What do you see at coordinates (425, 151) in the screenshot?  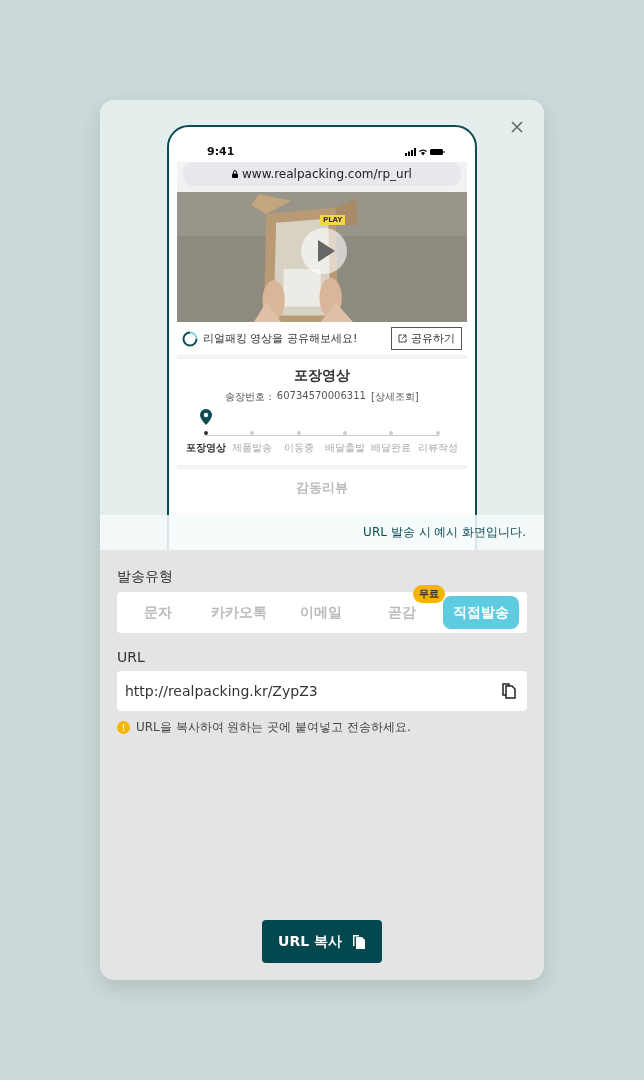 I see `status-icons-drawing` at bounding box center [425, 151].